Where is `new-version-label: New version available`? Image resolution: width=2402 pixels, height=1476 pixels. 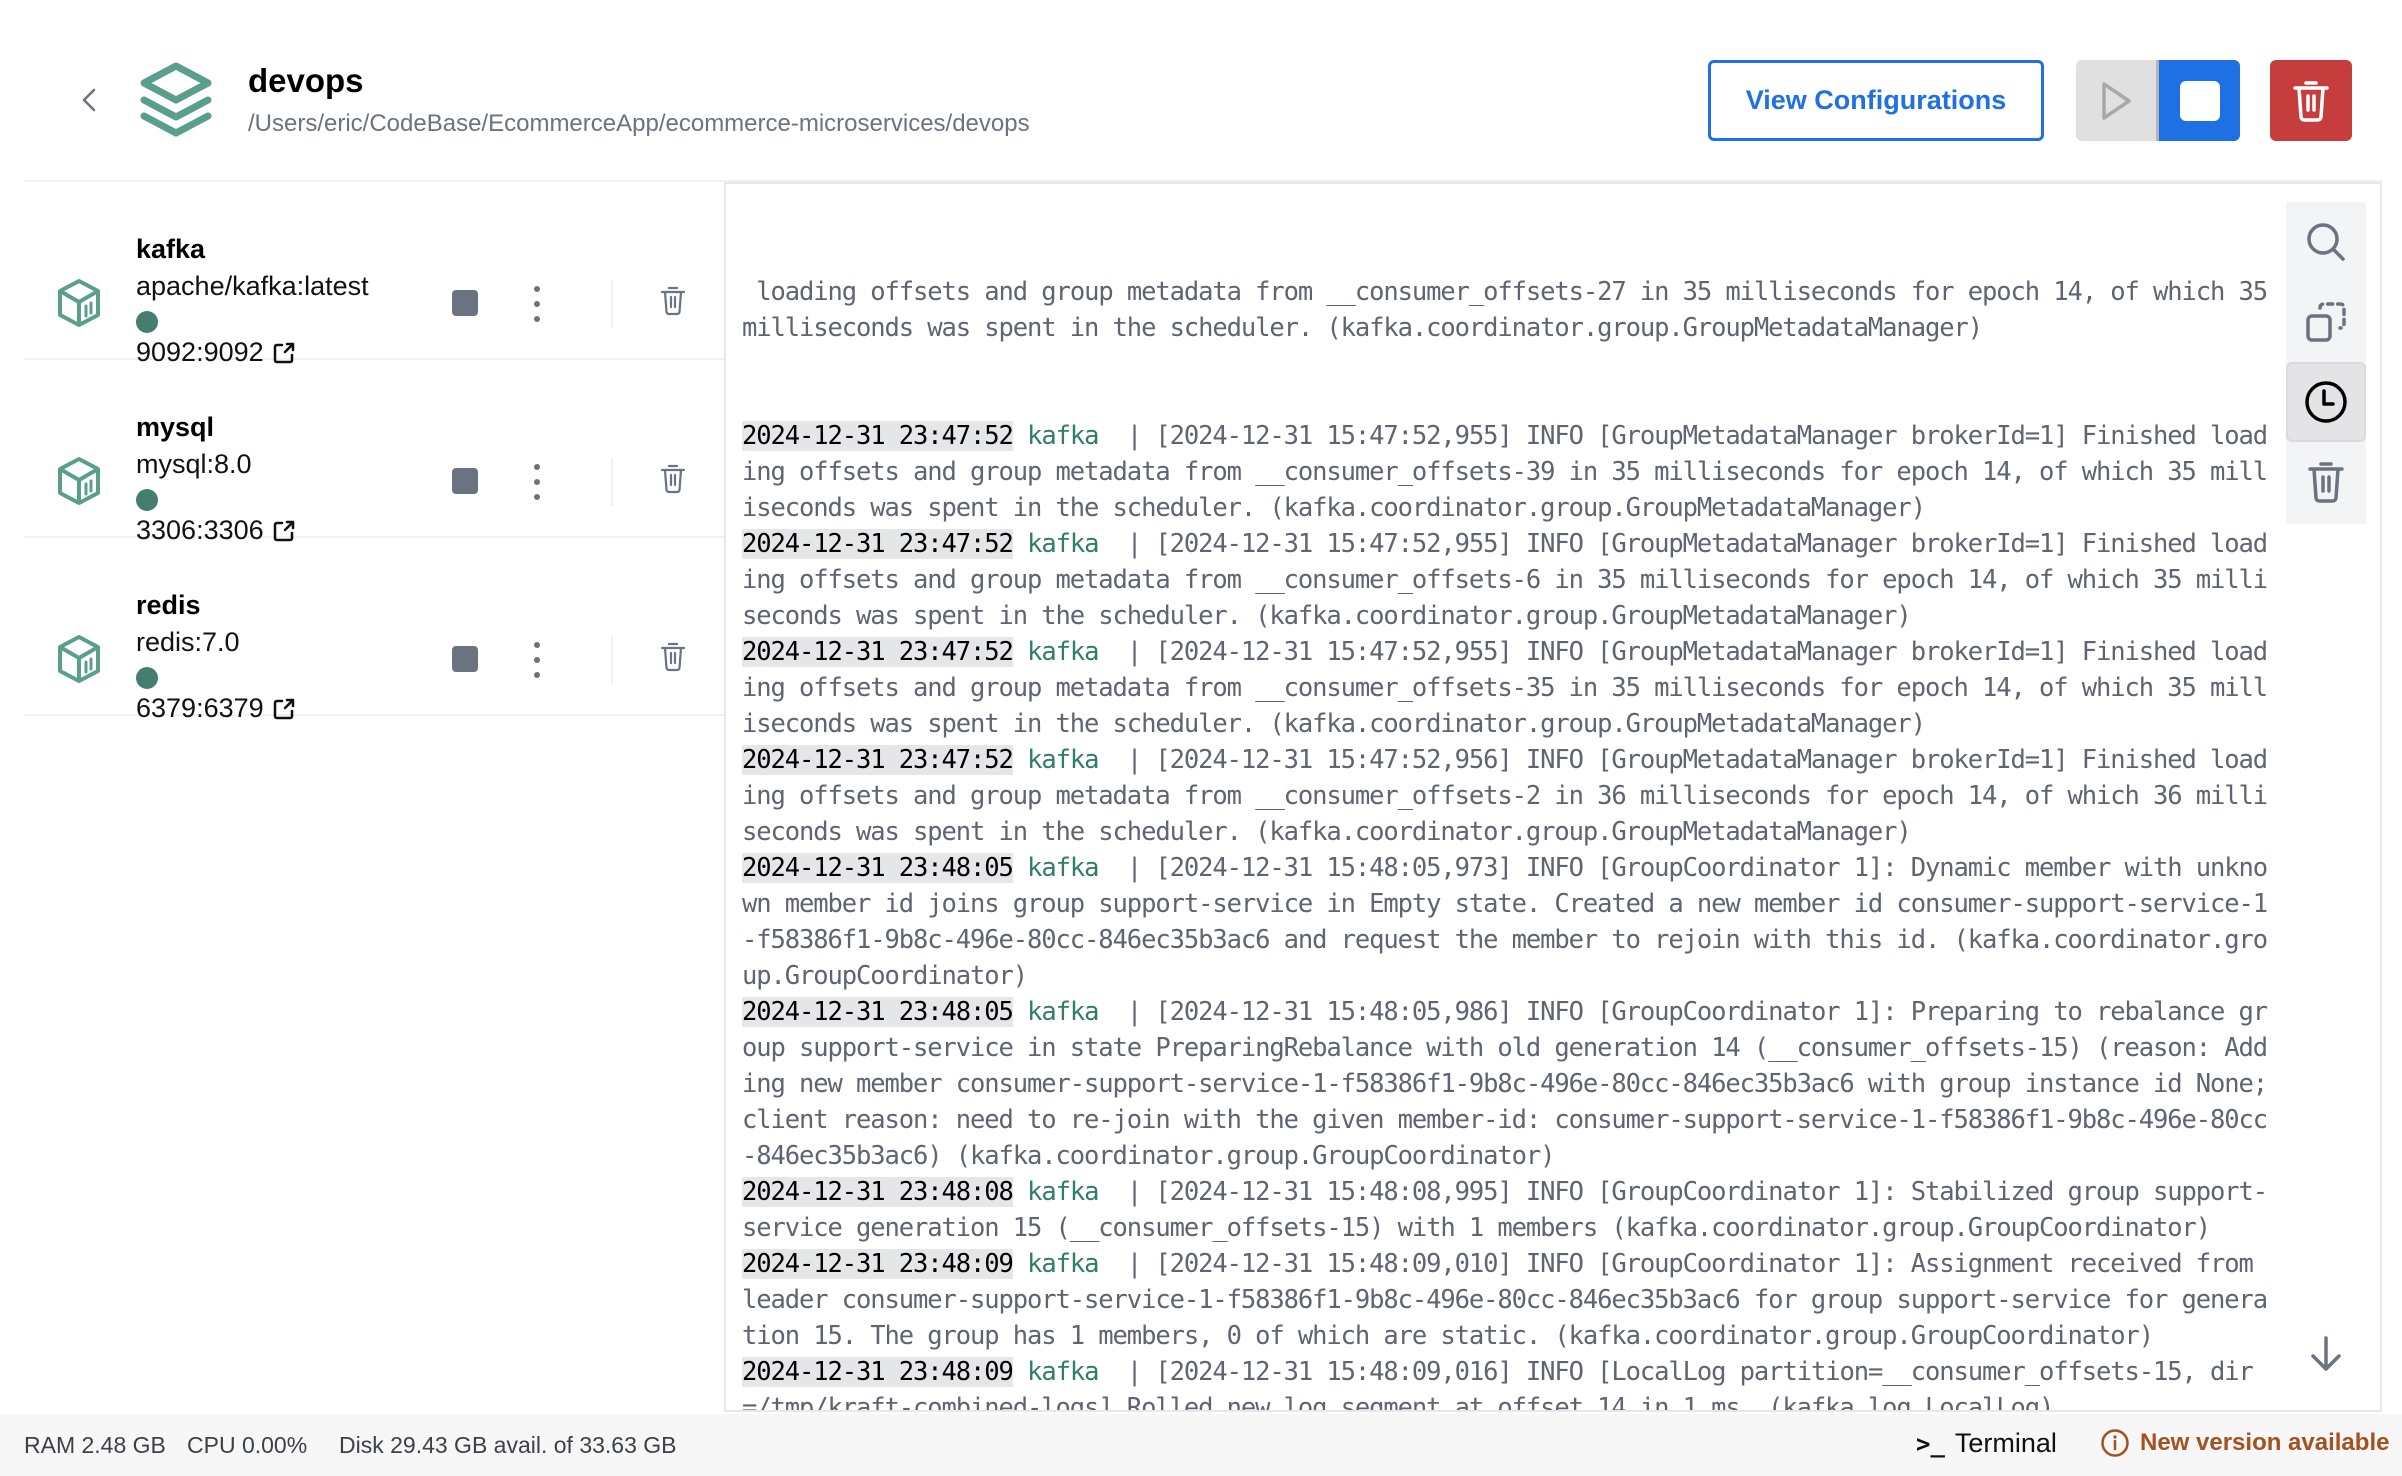
new-version-label: New version available is located at coordinates (2265, 1442).